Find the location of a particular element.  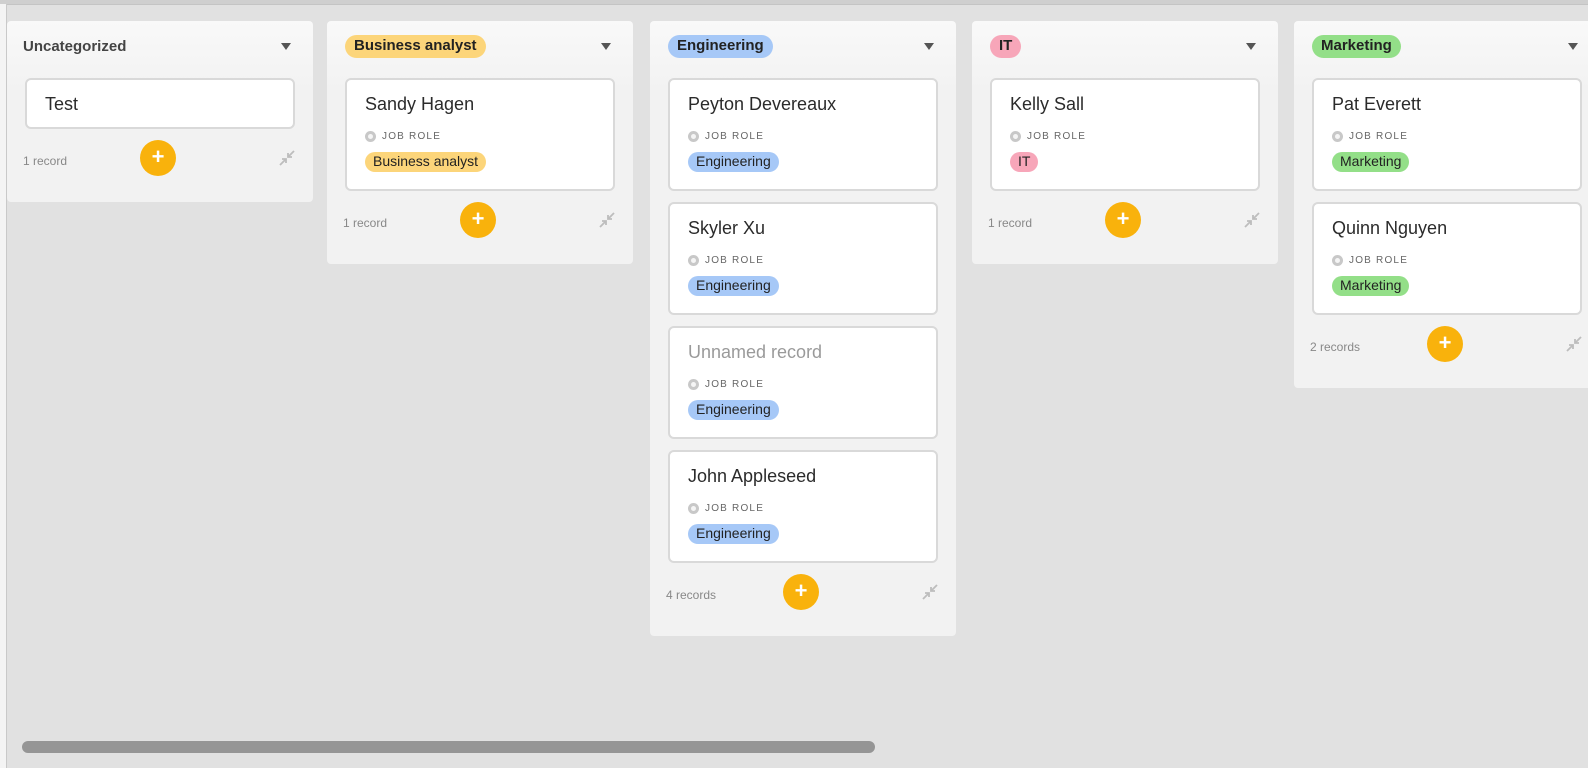

scrollbar-thumb is located at coordinates (448, 747).